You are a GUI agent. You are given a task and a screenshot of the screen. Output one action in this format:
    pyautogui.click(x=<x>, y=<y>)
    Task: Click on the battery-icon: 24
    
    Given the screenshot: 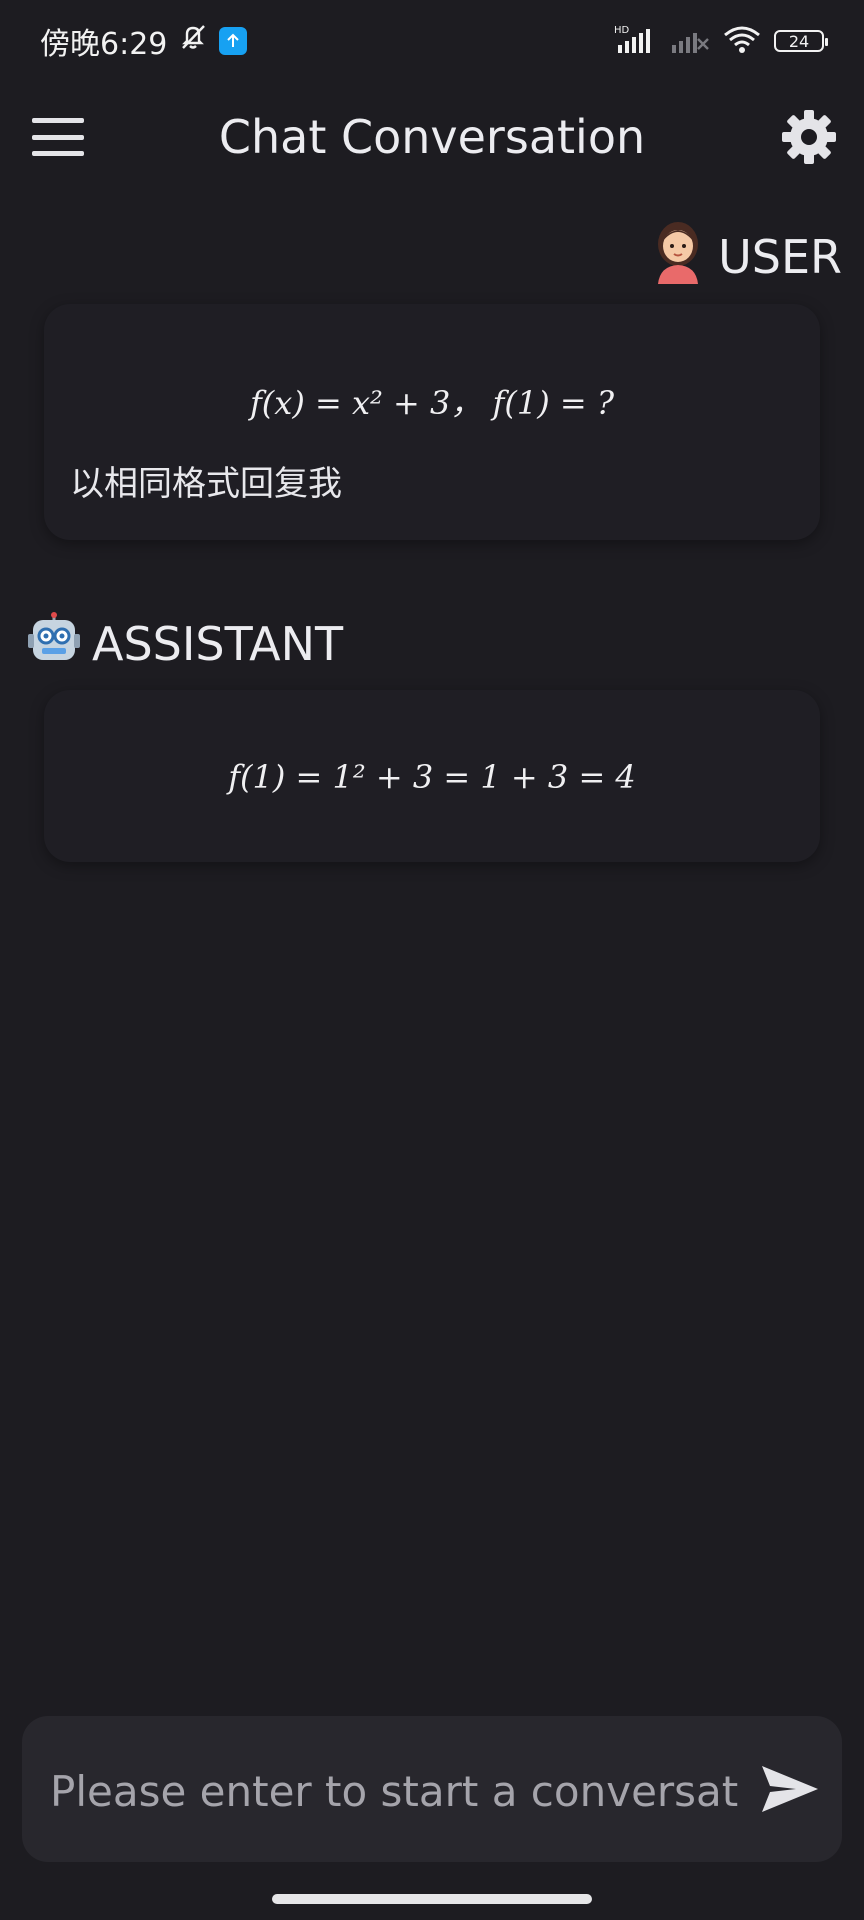 What is the action you would take?
    pyautogui.click(x=801, y=41)
    